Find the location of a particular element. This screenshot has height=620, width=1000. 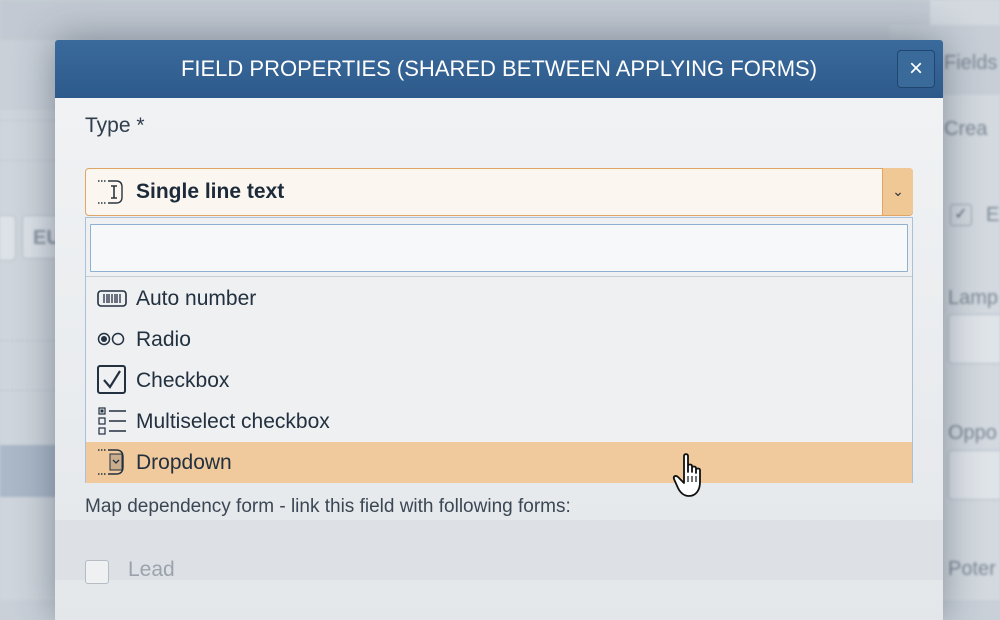

dropdown-divider is located at coordinates (499, 276).